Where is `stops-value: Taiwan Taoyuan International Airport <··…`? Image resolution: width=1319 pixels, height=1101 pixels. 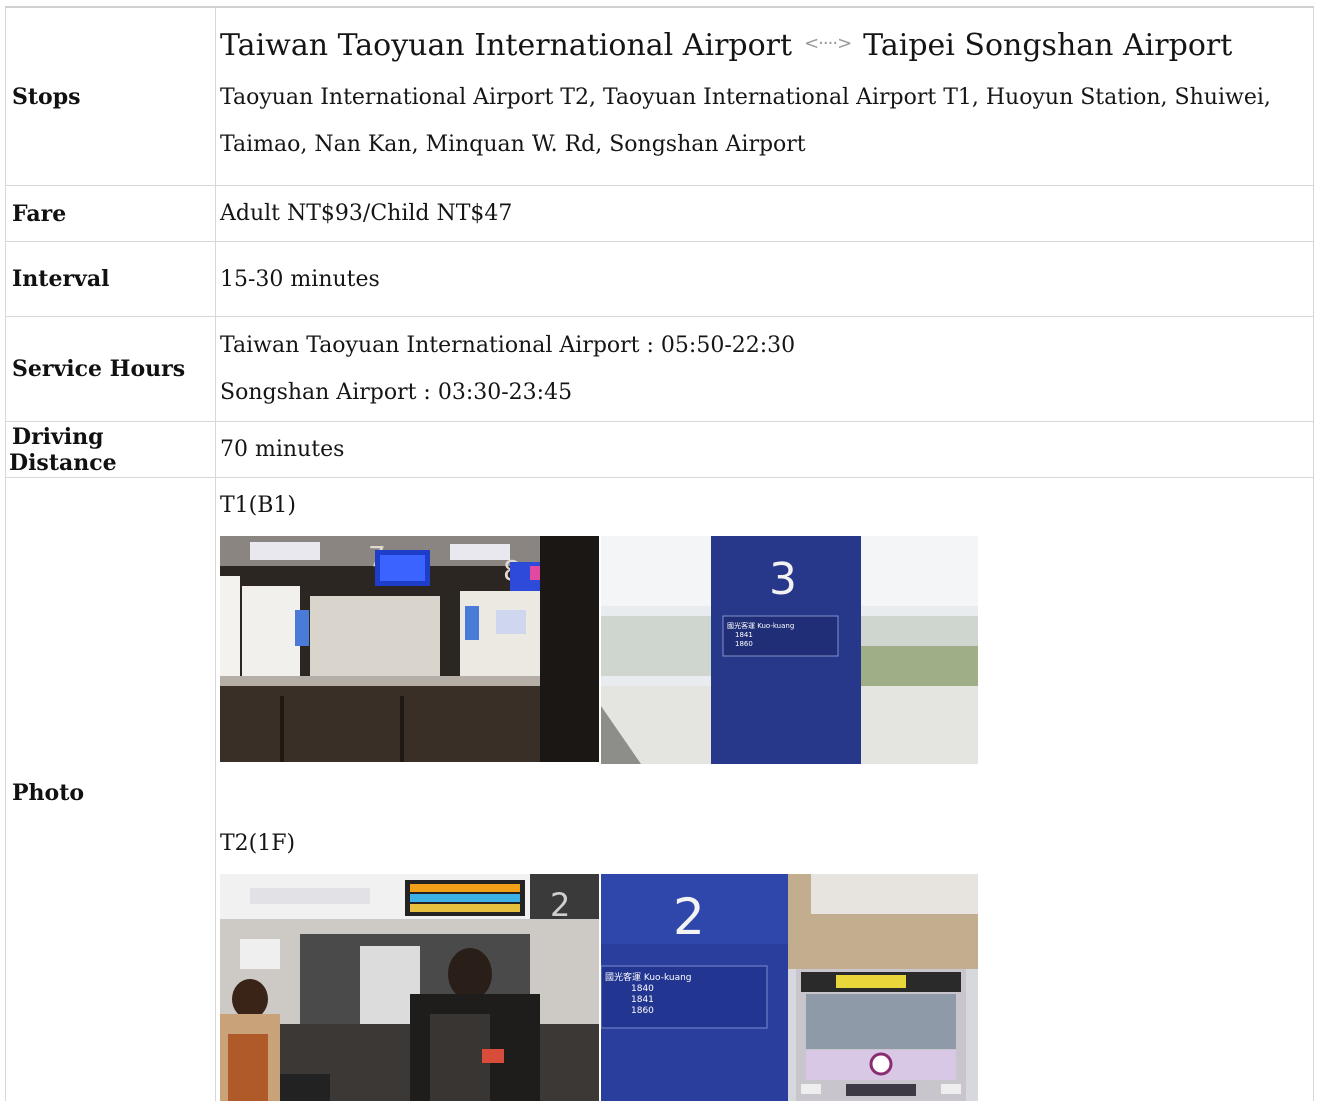
stops-value: Taiwan Taoyuan International Airport <··… is located at coordinates (764, 96).